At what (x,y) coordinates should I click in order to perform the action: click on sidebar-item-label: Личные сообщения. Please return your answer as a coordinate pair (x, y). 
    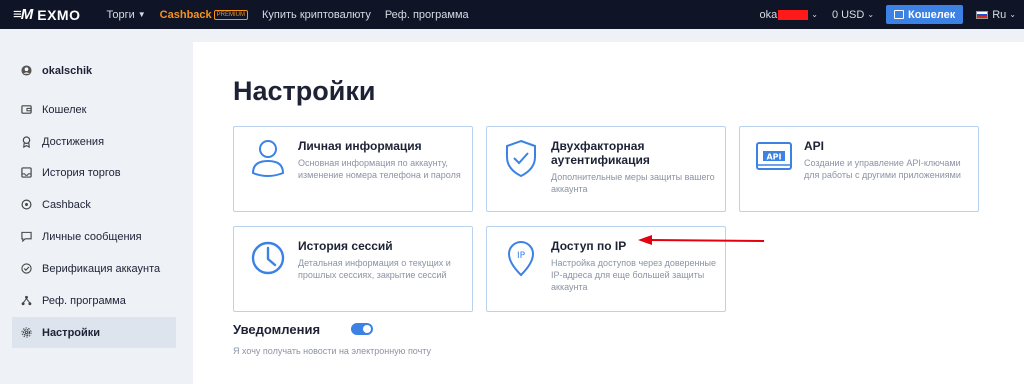
    Looking at the image, I should click on (92, 236).